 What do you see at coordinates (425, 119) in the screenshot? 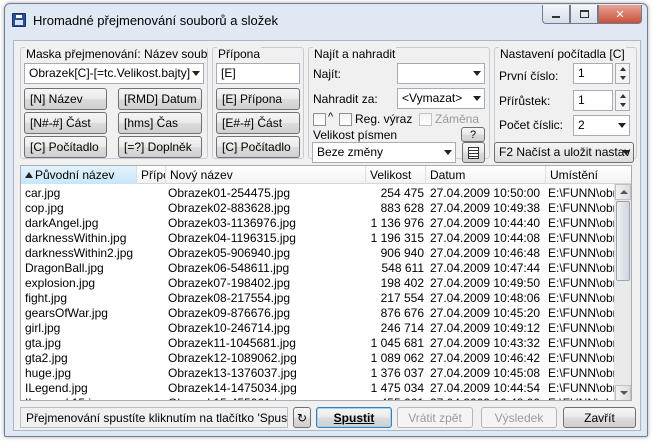
I see `substitution-checkbox` at bounding box center [425, 119].